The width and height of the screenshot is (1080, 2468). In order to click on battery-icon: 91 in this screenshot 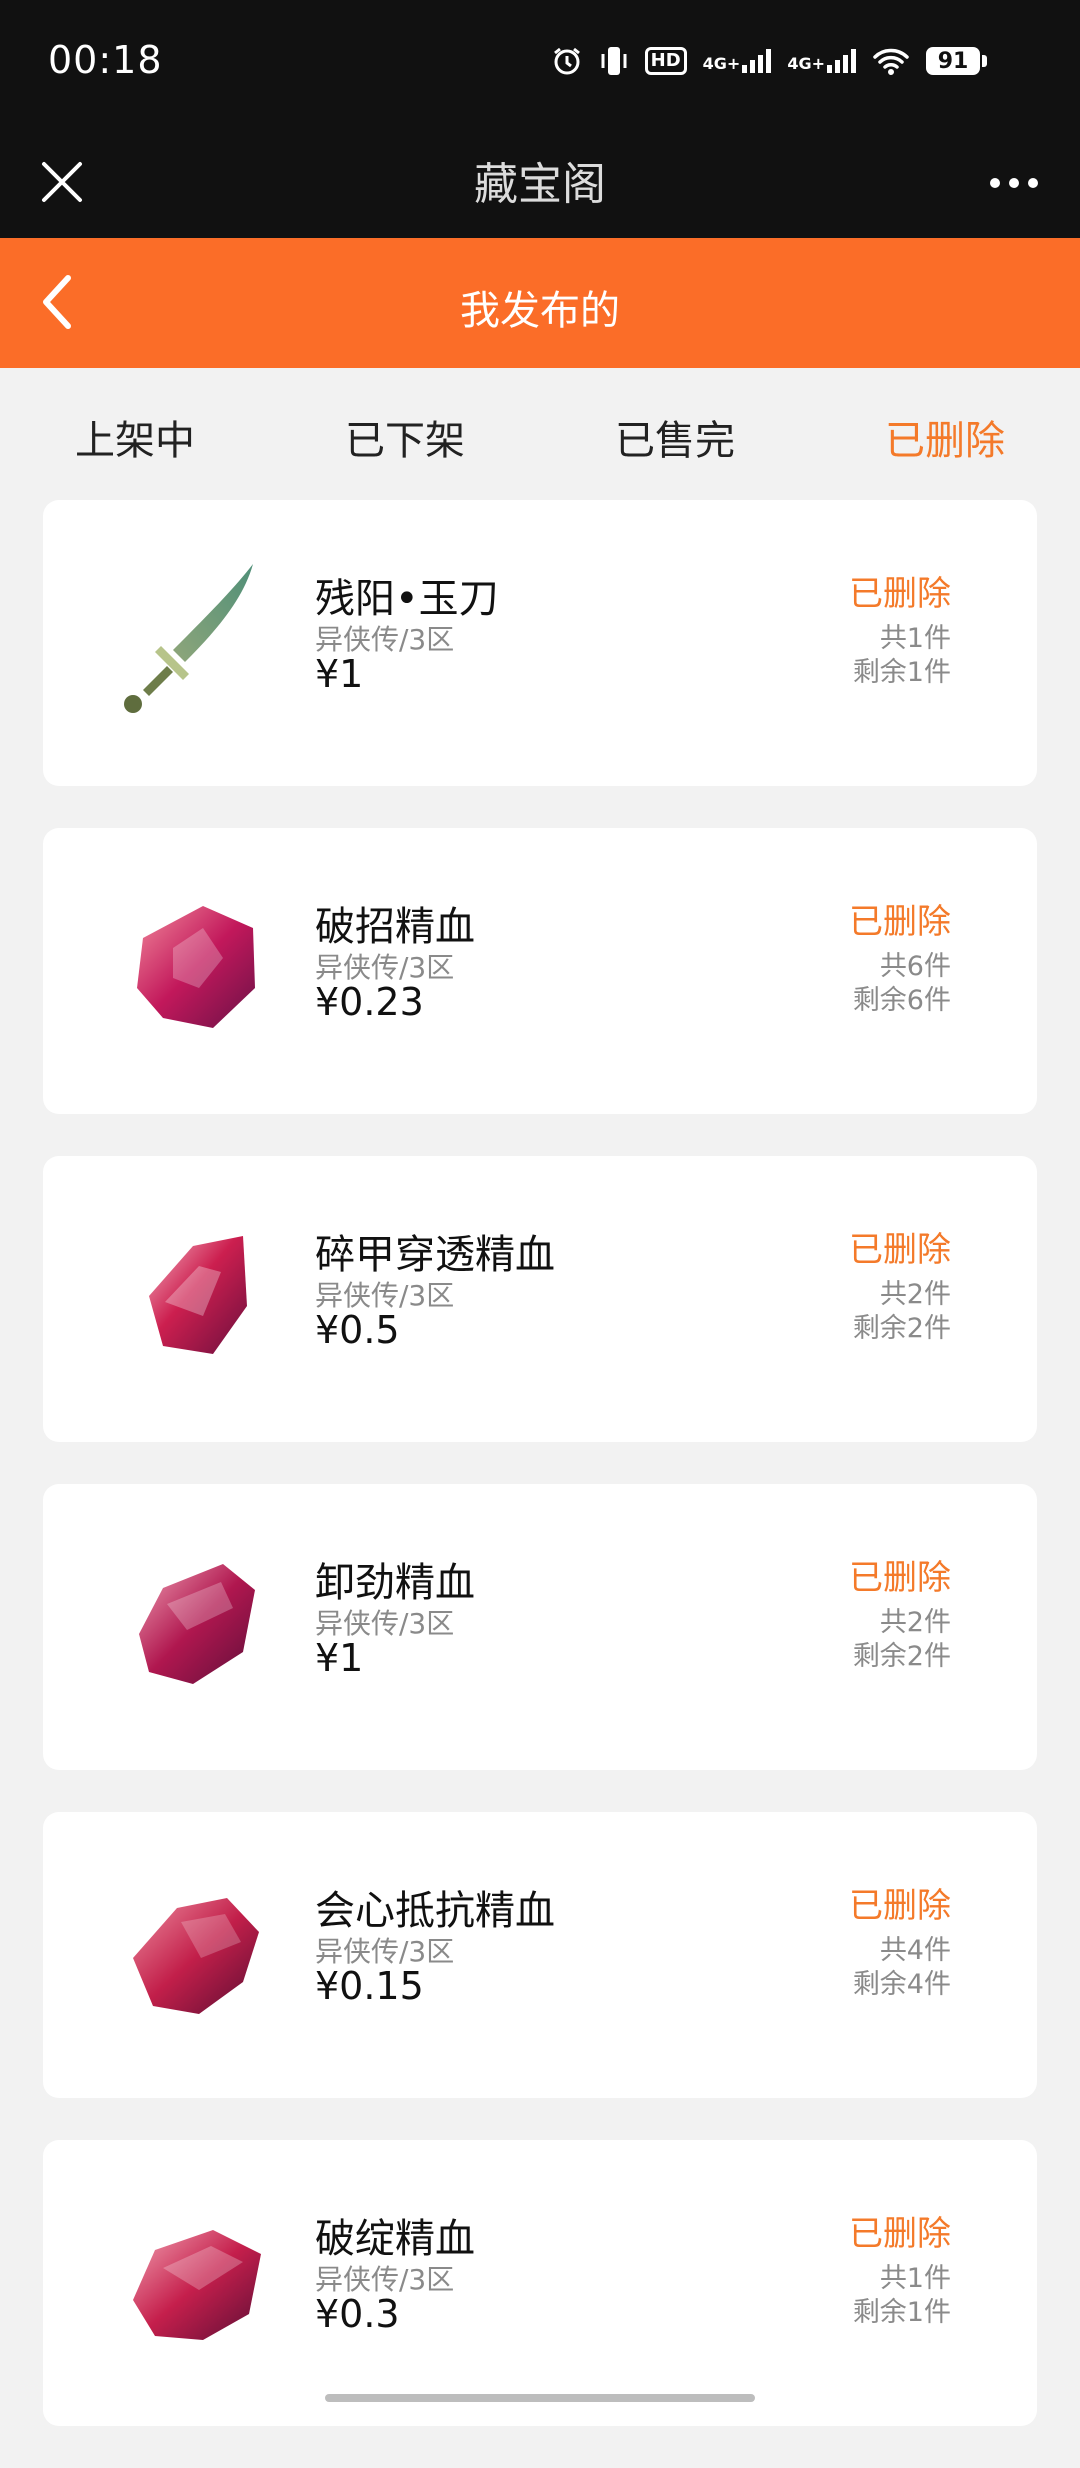, I will do `click(956, 61)`.